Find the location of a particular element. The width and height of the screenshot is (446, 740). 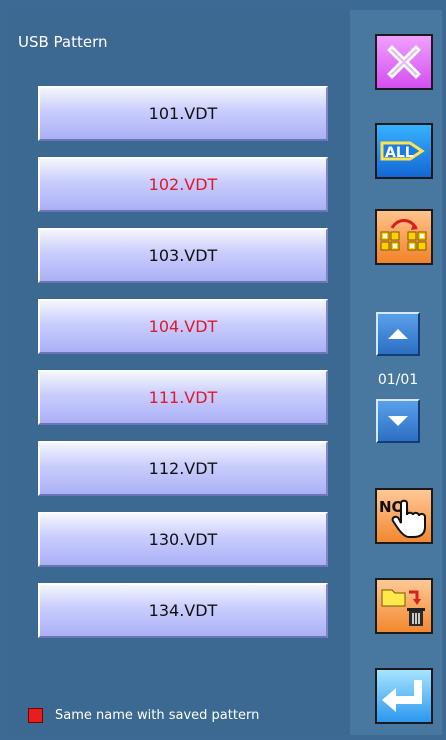

page-counter: 01/01 is located at coordinates (398, 380).